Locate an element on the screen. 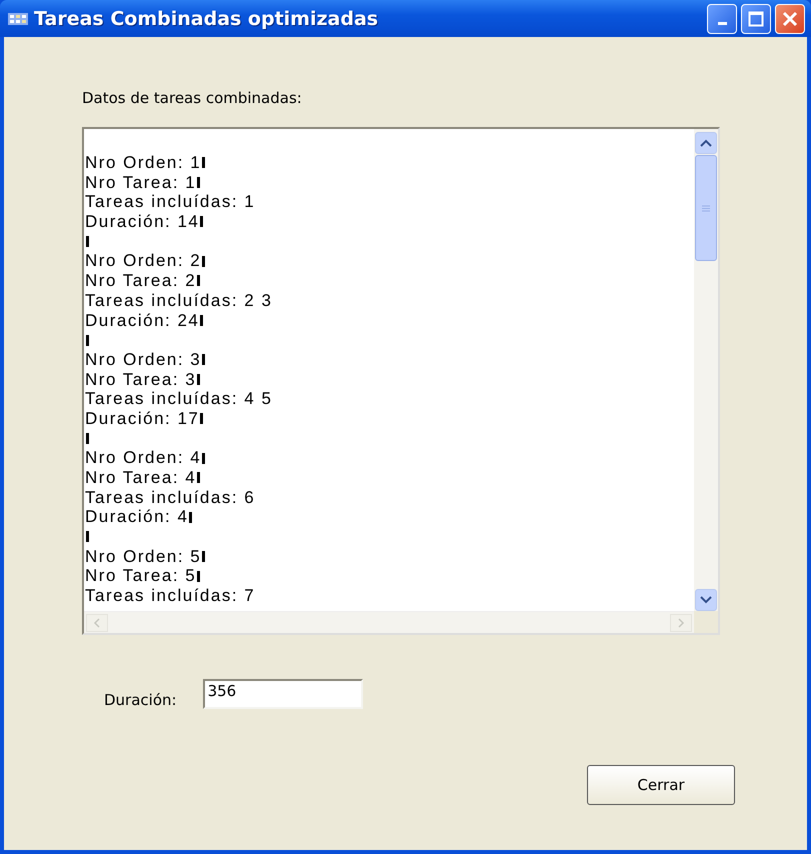 The image size is (811, 854). text-line: Tareas incluídas: 2 3 is located at coordinates (178, 300).